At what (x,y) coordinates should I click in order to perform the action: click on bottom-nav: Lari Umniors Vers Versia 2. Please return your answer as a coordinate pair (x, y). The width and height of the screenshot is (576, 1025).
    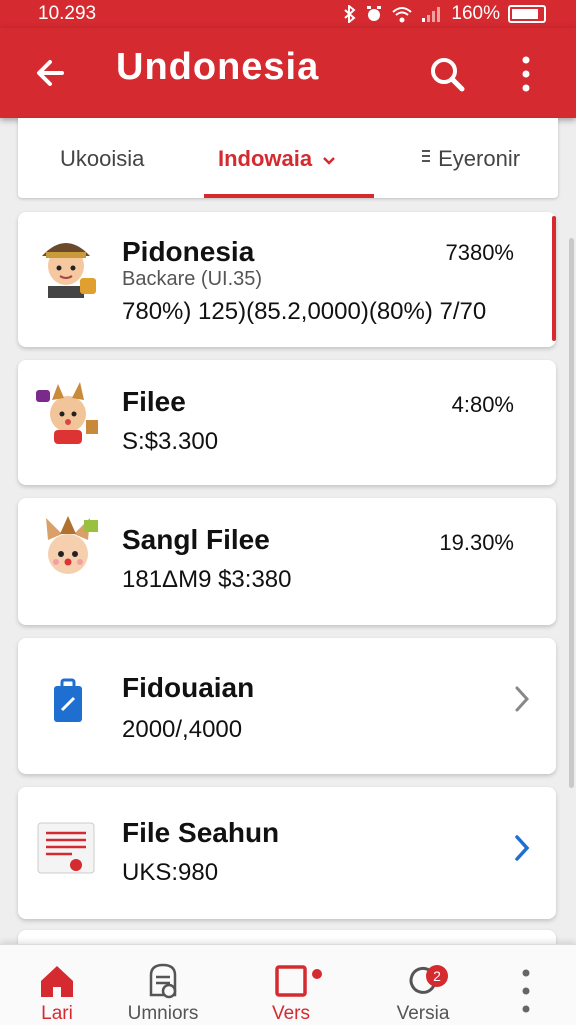
    Looking at the image, I should click on (288, 984).